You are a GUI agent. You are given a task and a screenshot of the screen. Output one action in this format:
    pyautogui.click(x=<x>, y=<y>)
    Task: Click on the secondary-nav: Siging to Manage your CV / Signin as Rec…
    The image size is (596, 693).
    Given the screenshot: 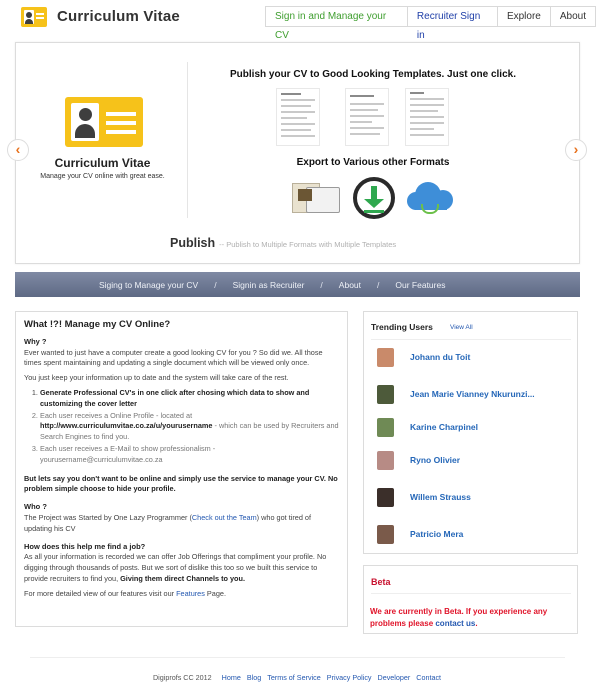 What is the action you would take?
    pyautogui.click(x=297, y=284)
    